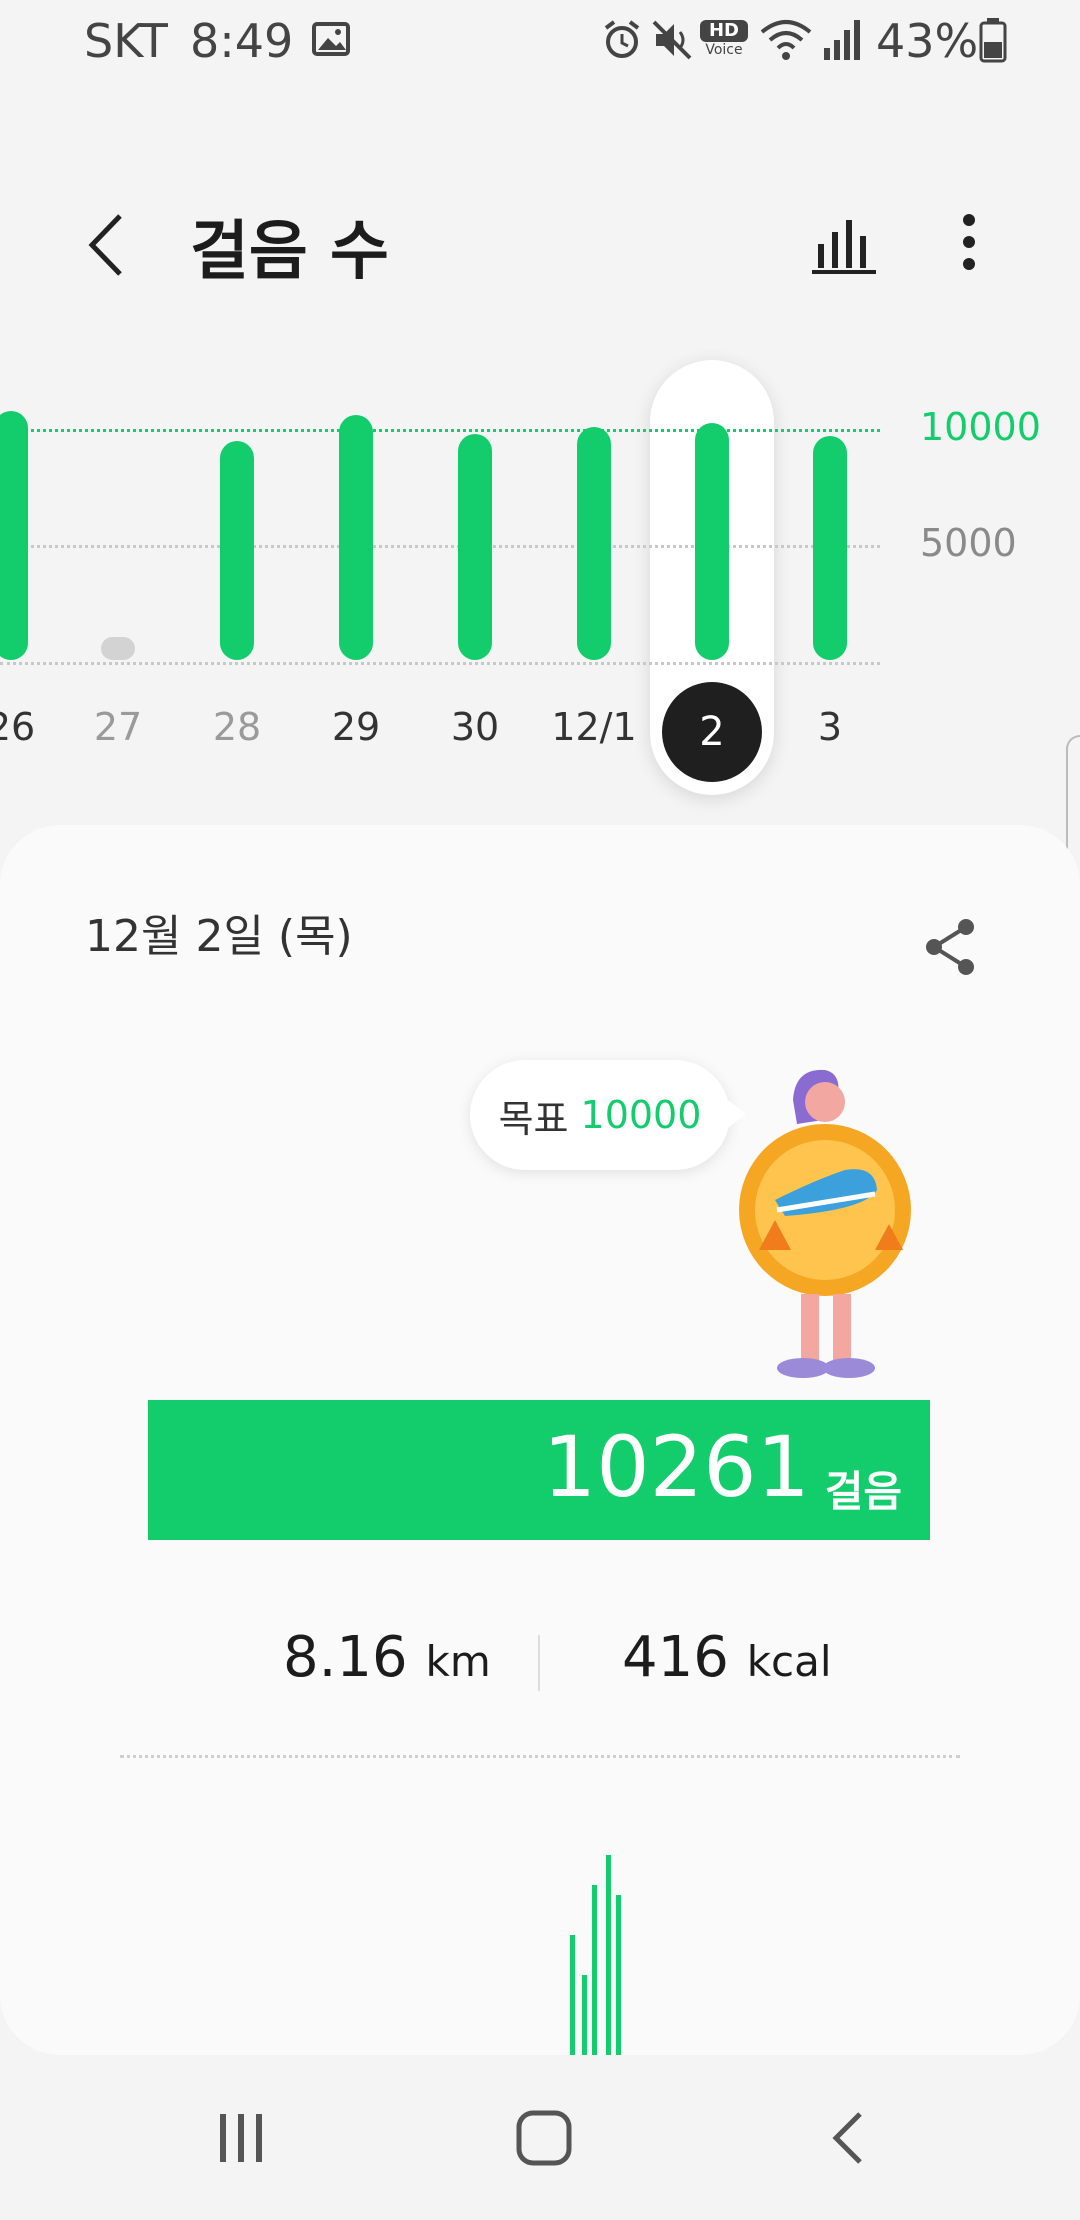  I want to click on distance-unit: km, so click(458, 1661).